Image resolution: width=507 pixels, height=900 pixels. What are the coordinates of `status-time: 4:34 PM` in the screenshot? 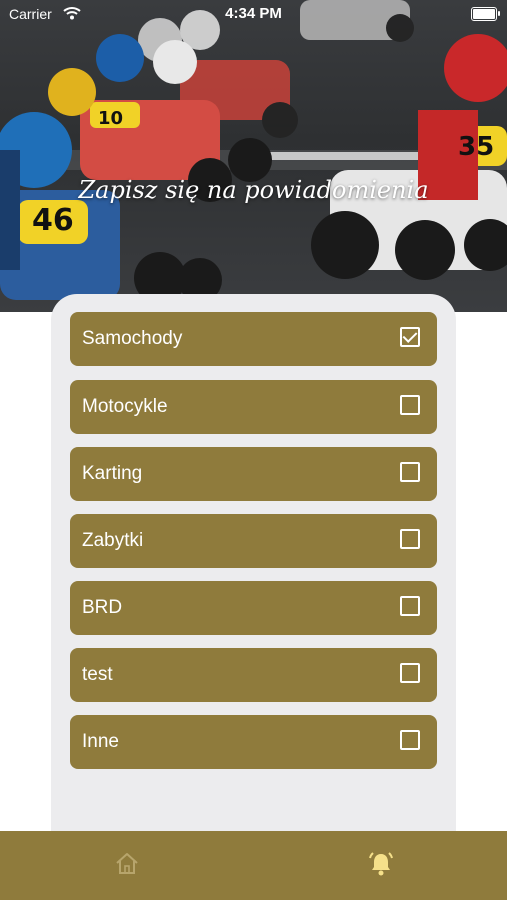 It's located at (253, 13).